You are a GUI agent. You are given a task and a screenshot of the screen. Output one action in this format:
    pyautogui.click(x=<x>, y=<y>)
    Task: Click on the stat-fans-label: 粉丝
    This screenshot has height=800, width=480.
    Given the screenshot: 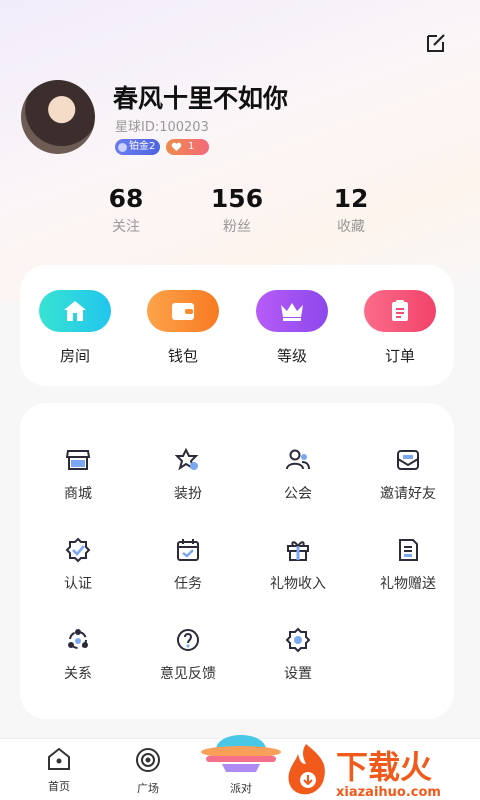 What is the action you would take?
    pyautogui.click(x=237, y=227)
    